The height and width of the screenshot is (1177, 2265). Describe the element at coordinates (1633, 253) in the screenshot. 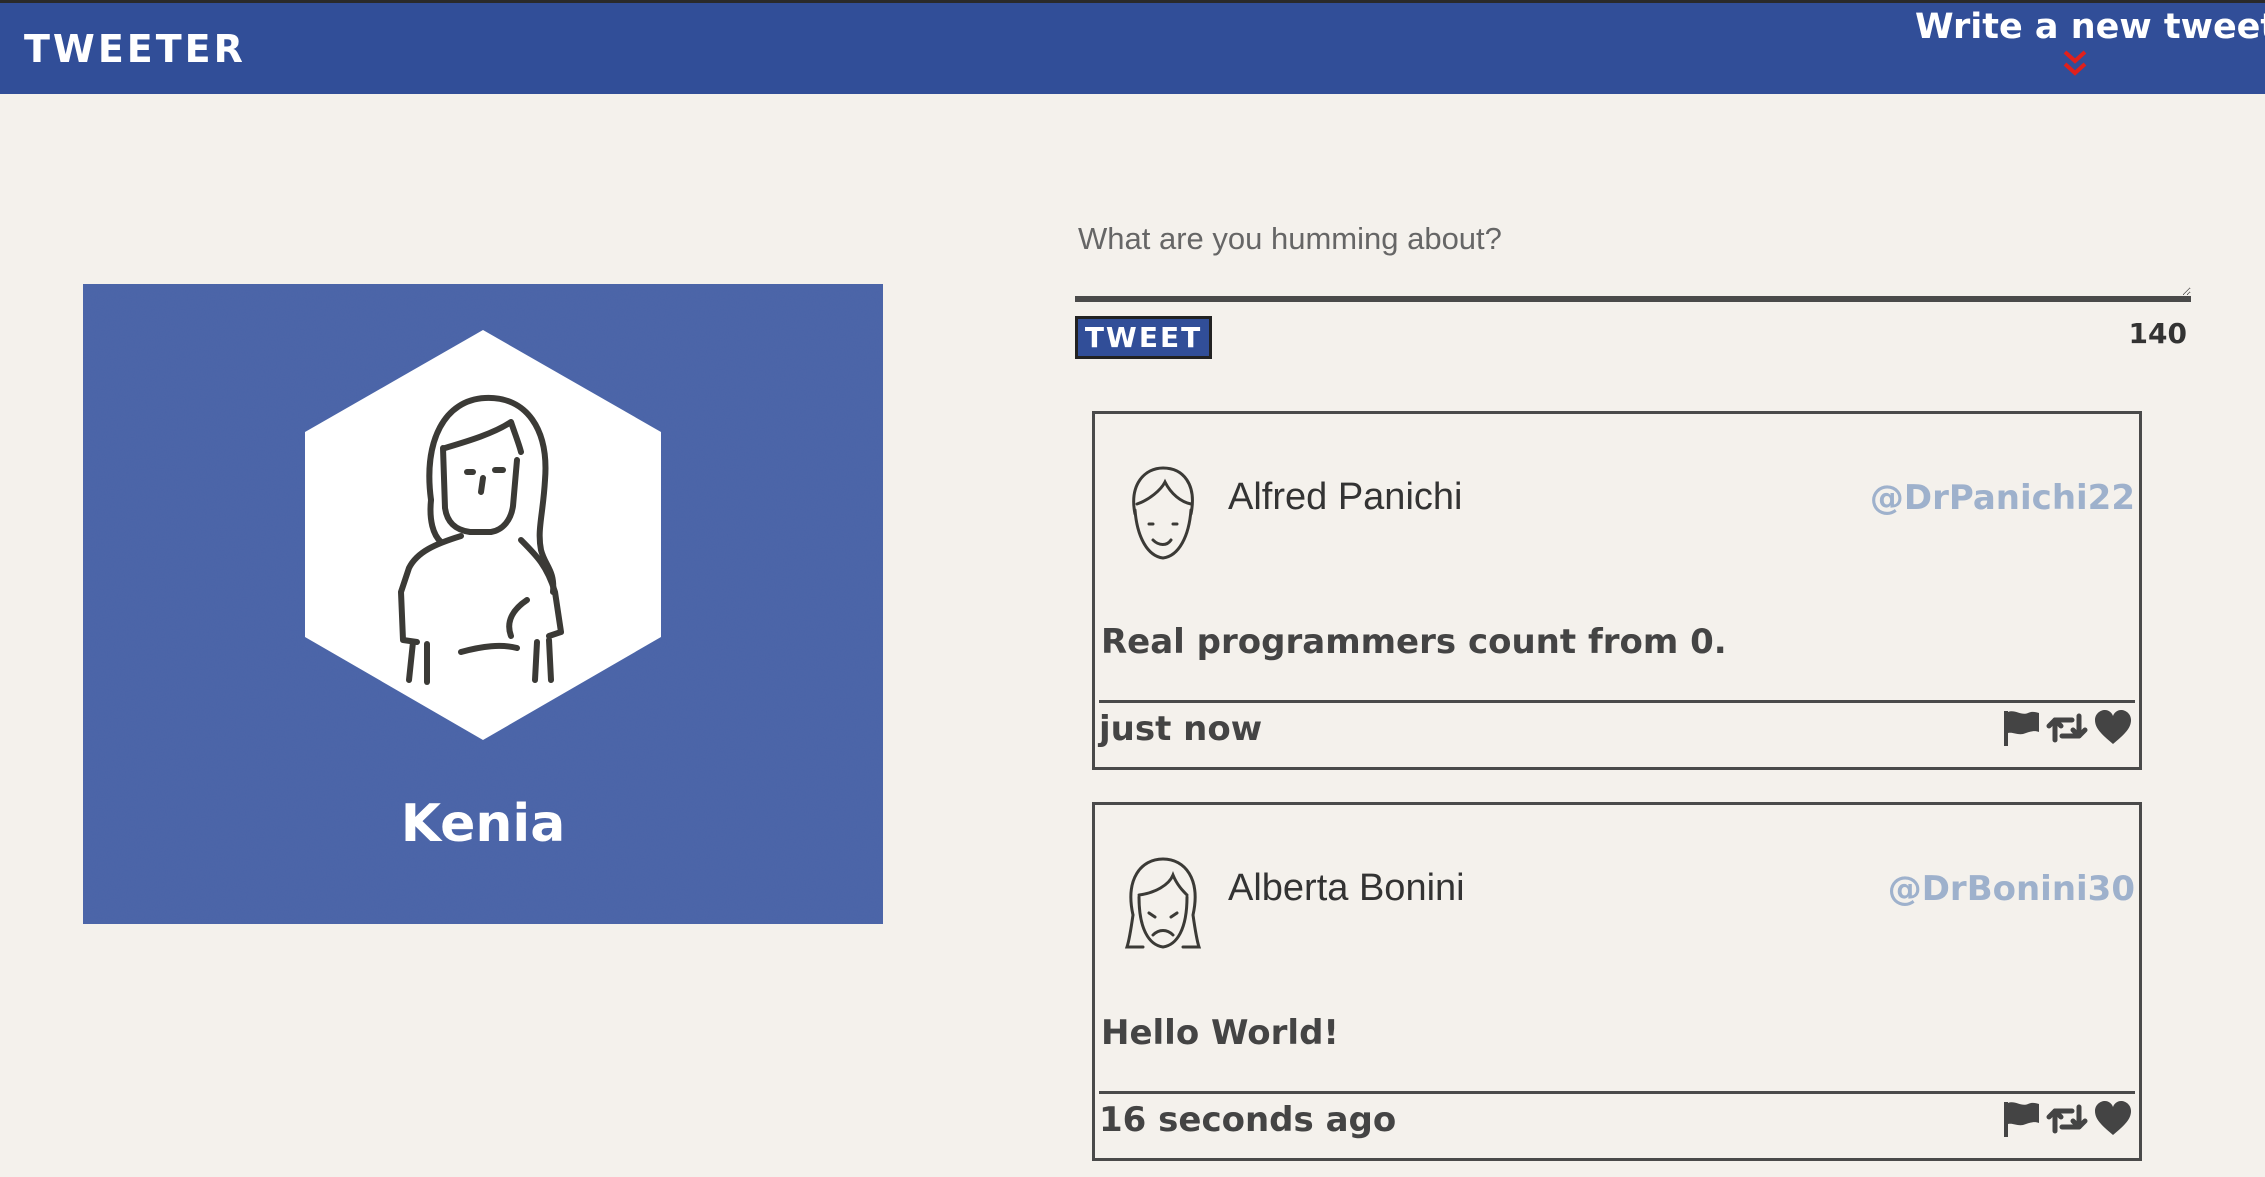

I see `tweet-textarea` at that location.